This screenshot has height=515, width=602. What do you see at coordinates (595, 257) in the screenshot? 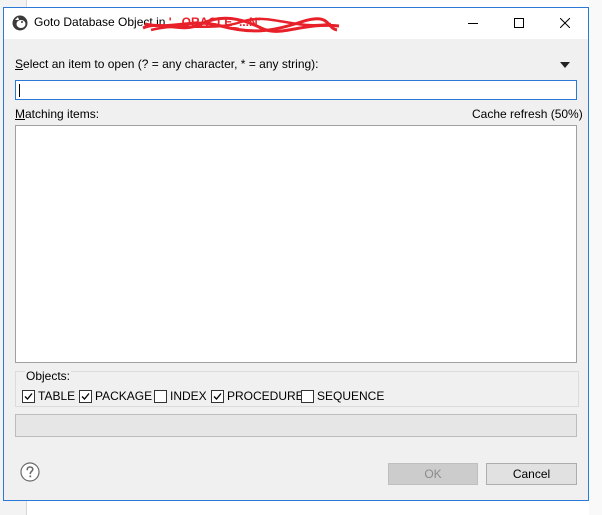
I see `background-editor-area` at bounding box center [595, 257].